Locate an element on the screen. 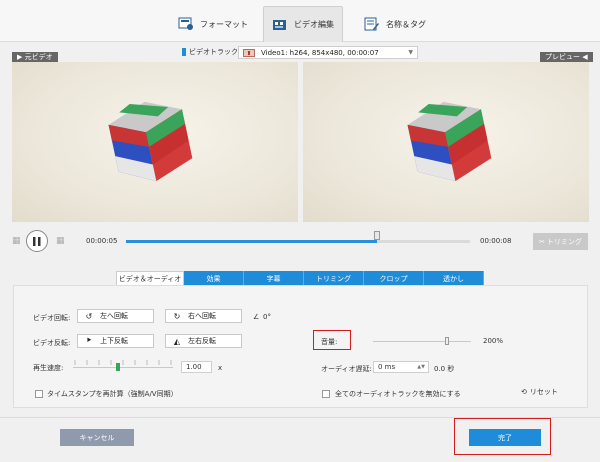  speed-input-value: 1.00 is located at coordinates (194, 367).